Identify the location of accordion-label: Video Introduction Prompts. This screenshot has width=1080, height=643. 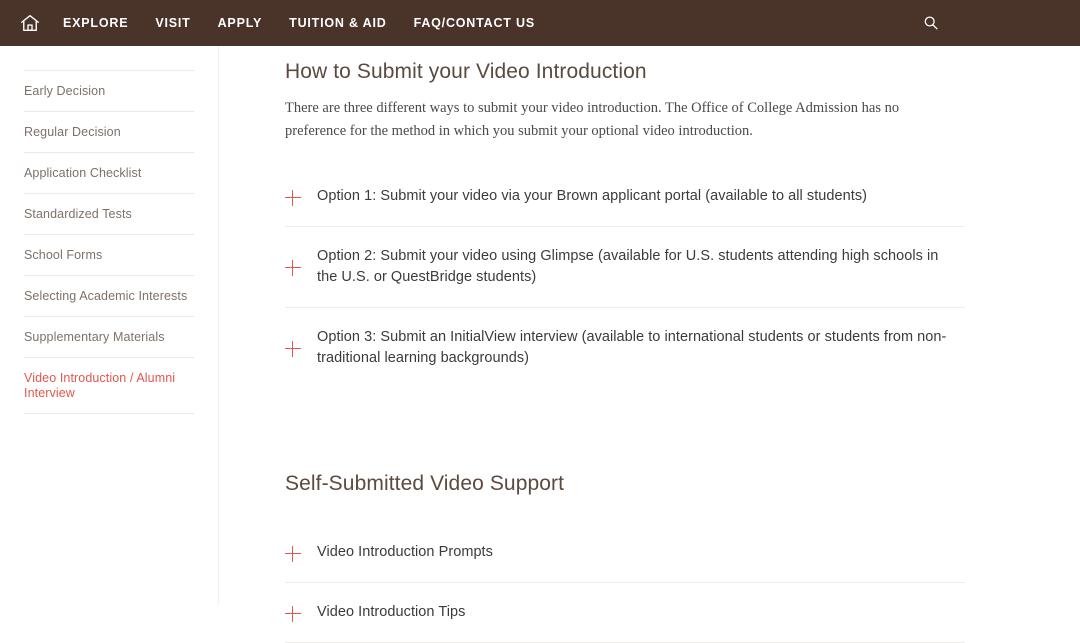
(405, 552).